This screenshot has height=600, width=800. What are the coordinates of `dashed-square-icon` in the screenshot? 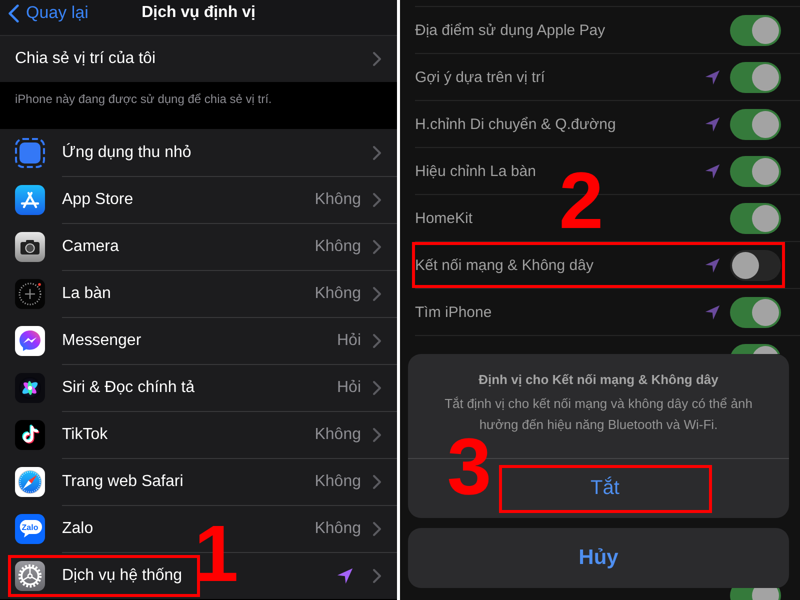 It's located at (30, 153).